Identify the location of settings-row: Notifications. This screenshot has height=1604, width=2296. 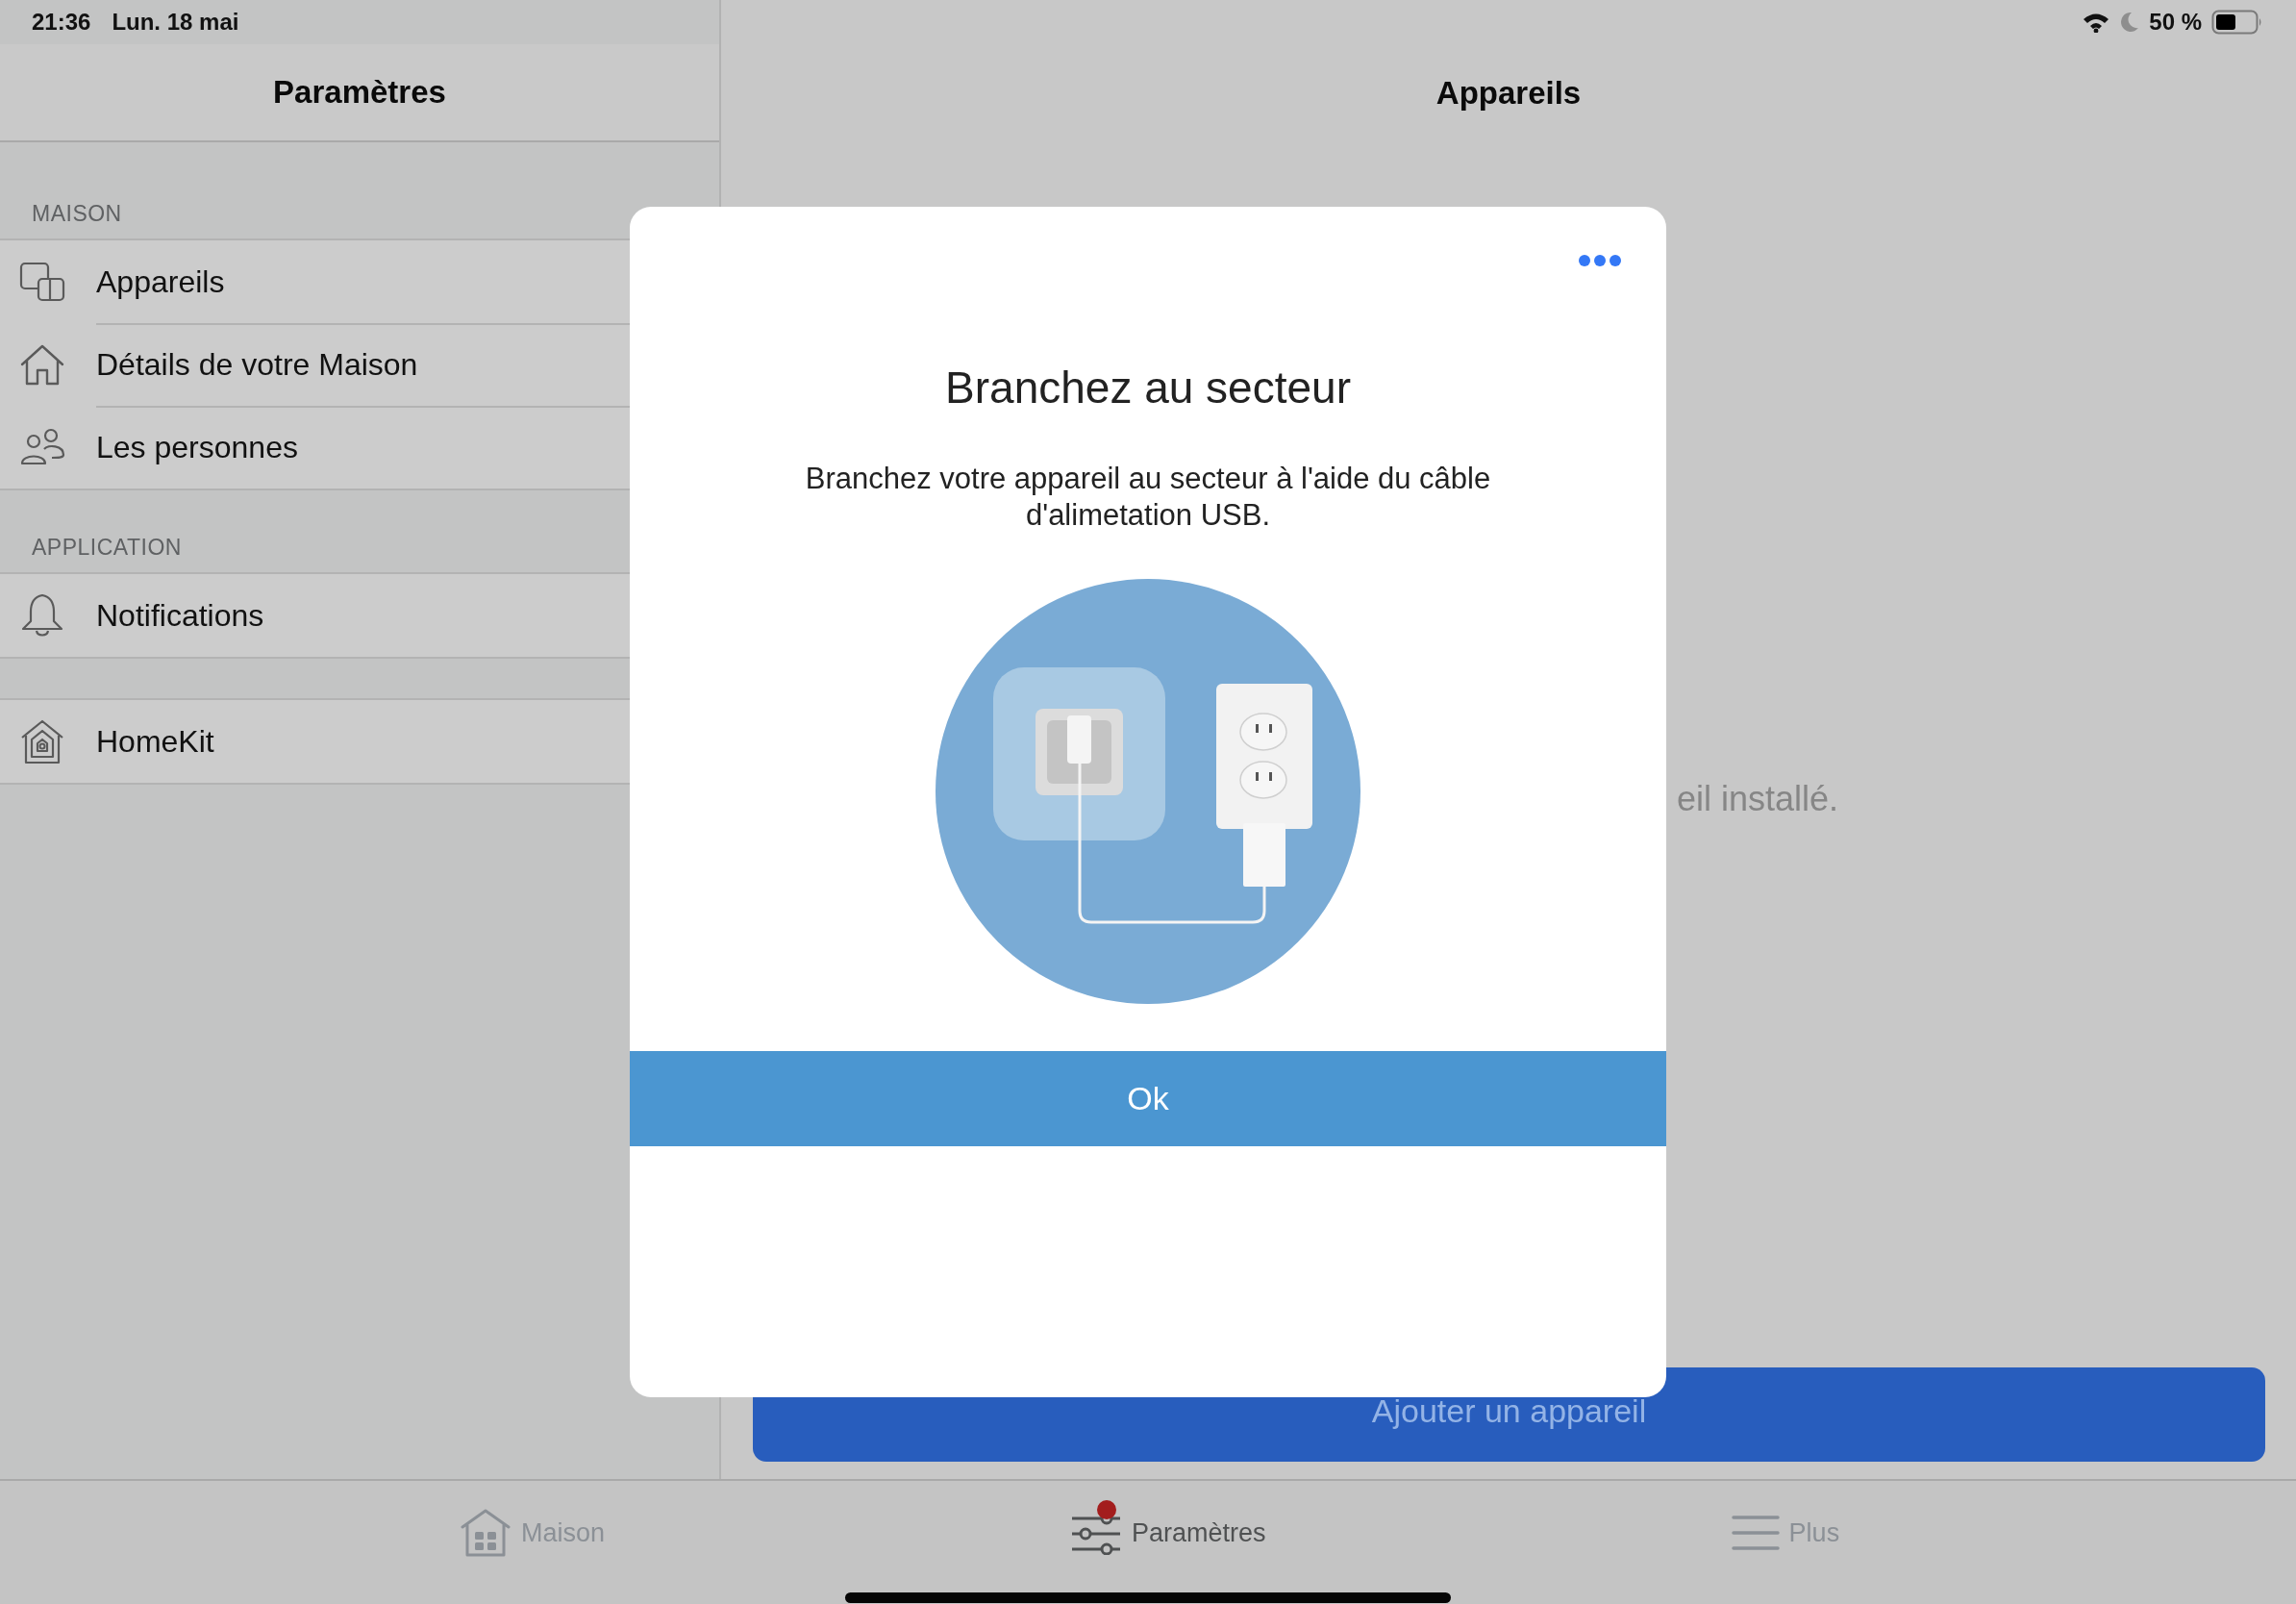
(359, 615).